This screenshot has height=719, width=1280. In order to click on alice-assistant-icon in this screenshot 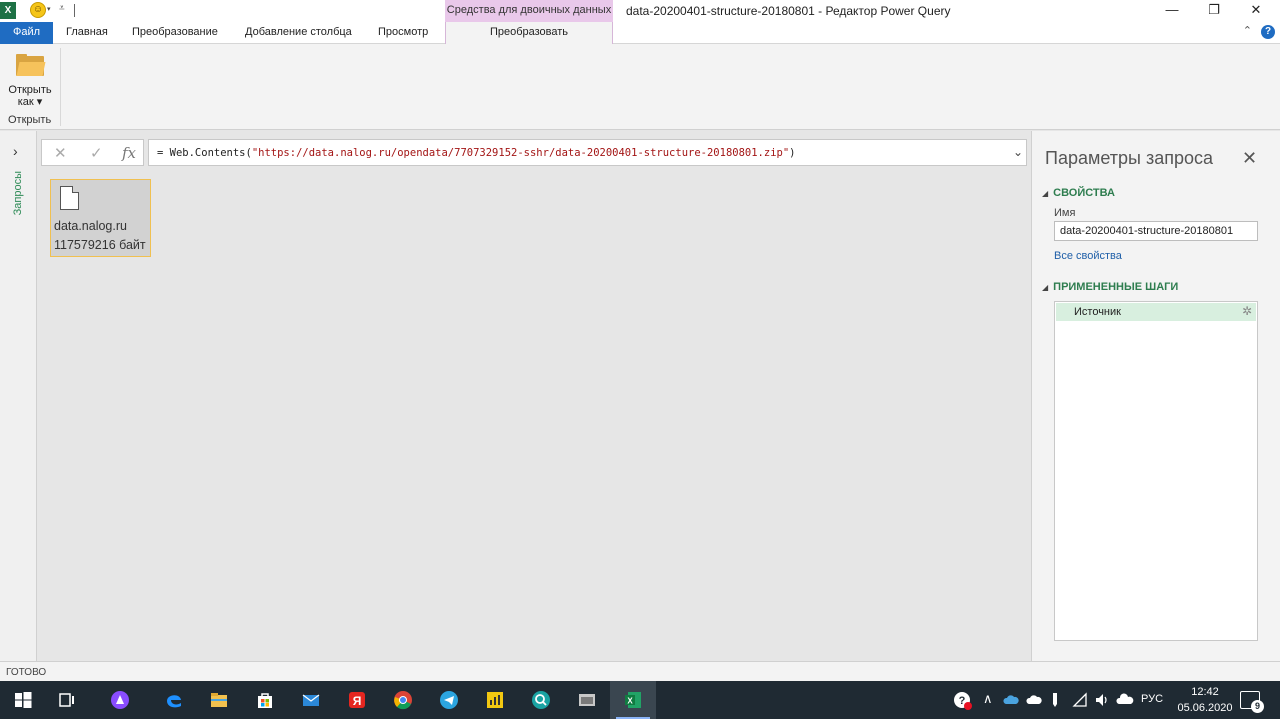, I will do `click(120, 700)`.